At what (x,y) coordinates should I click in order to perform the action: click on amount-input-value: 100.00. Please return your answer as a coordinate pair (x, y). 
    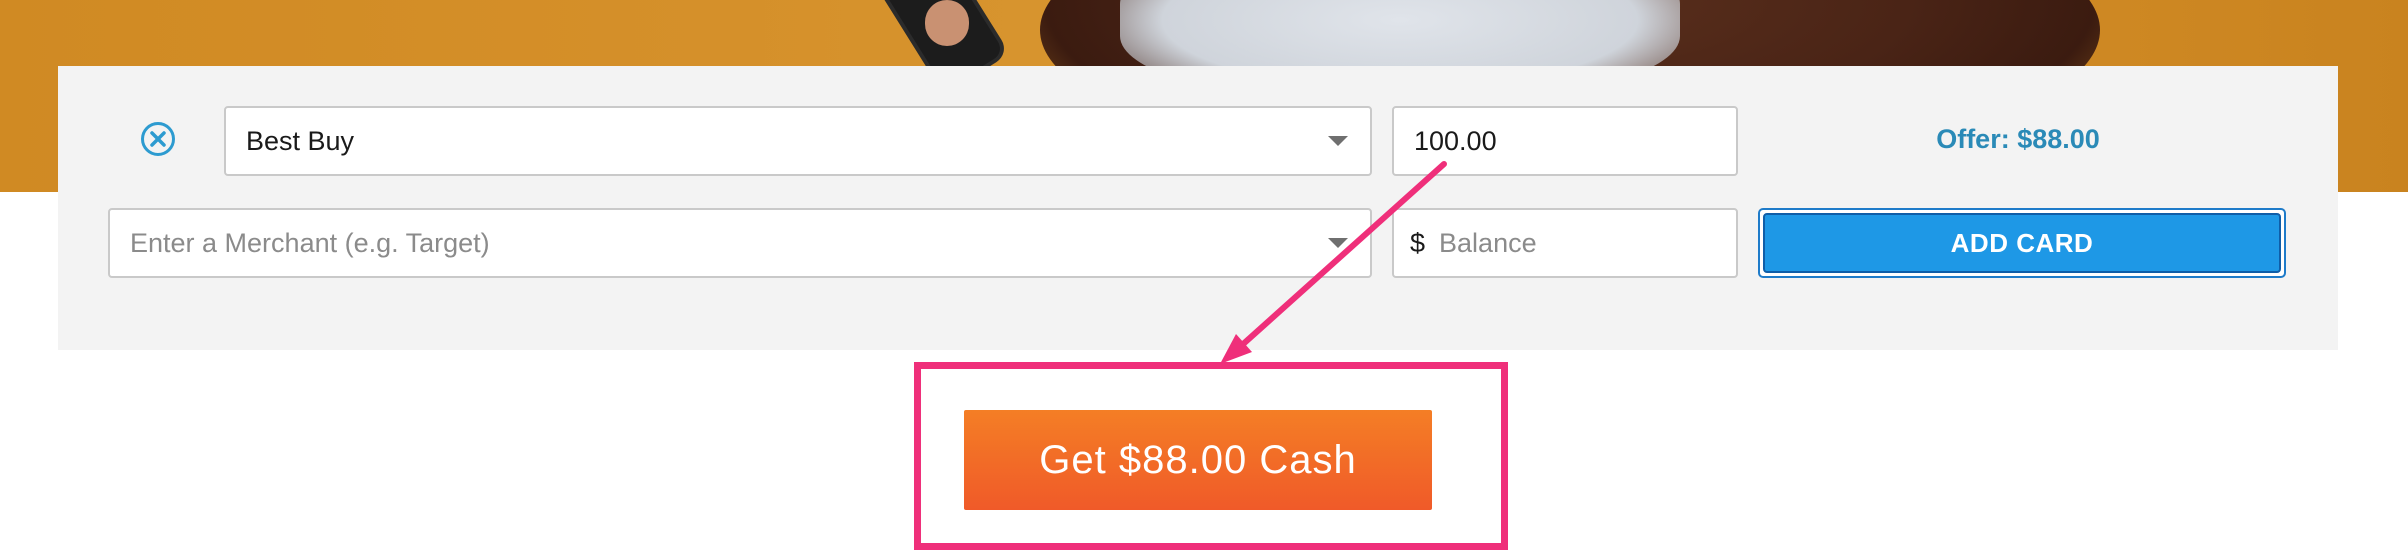
    Looking at the image, I should click on (1455, 140).